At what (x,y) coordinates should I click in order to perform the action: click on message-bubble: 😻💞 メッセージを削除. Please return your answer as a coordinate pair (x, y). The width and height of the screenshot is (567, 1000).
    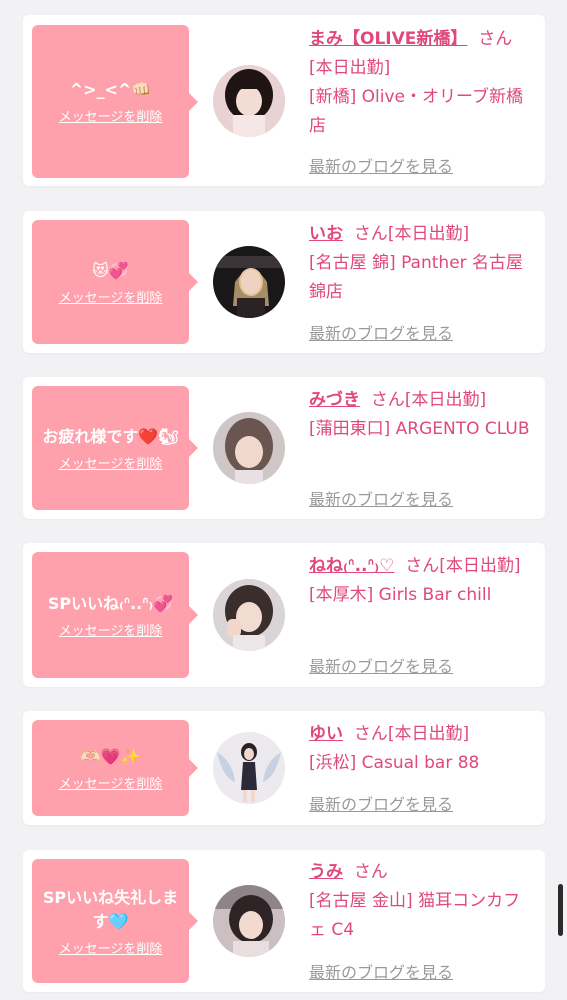
    Looking at the image, I should click on (115, 282).